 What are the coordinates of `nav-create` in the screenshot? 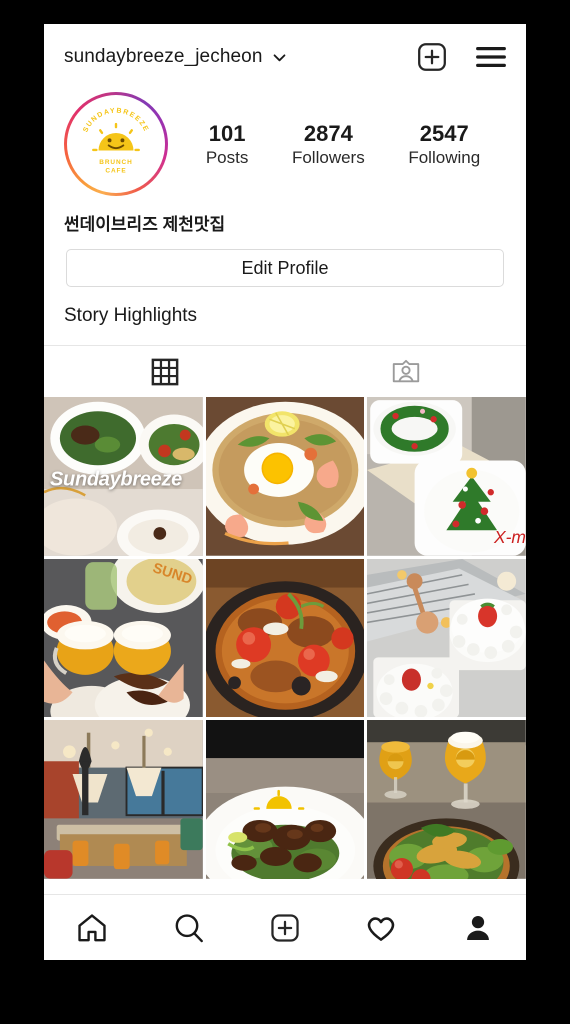 It's located at (285, 928).